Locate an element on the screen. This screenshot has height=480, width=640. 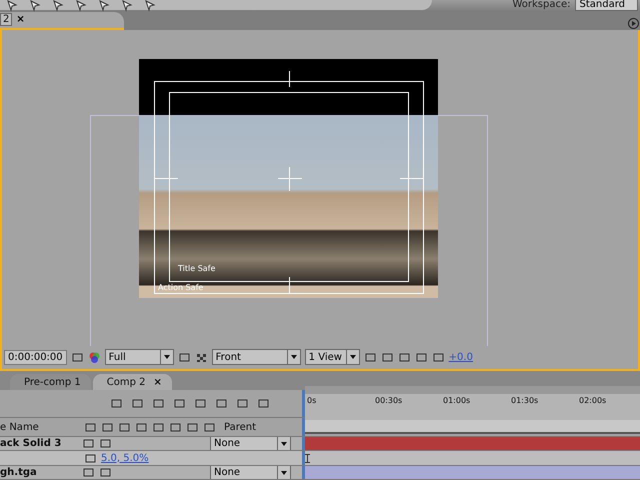
timeline-tab: Pre-comp 1 is located at coordinates (50, 382).